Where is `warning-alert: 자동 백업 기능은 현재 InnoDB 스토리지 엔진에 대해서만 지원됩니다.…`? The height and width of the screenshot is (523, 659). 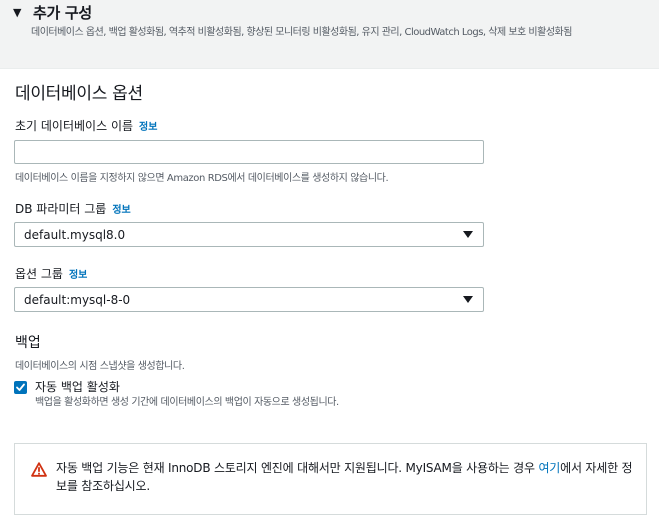 warning-alert: 자동 백업 기능은 현재 InnoDB 스토리지 엔진에 대해서만 지원됩니다.… is located at coordinates (330, 479).